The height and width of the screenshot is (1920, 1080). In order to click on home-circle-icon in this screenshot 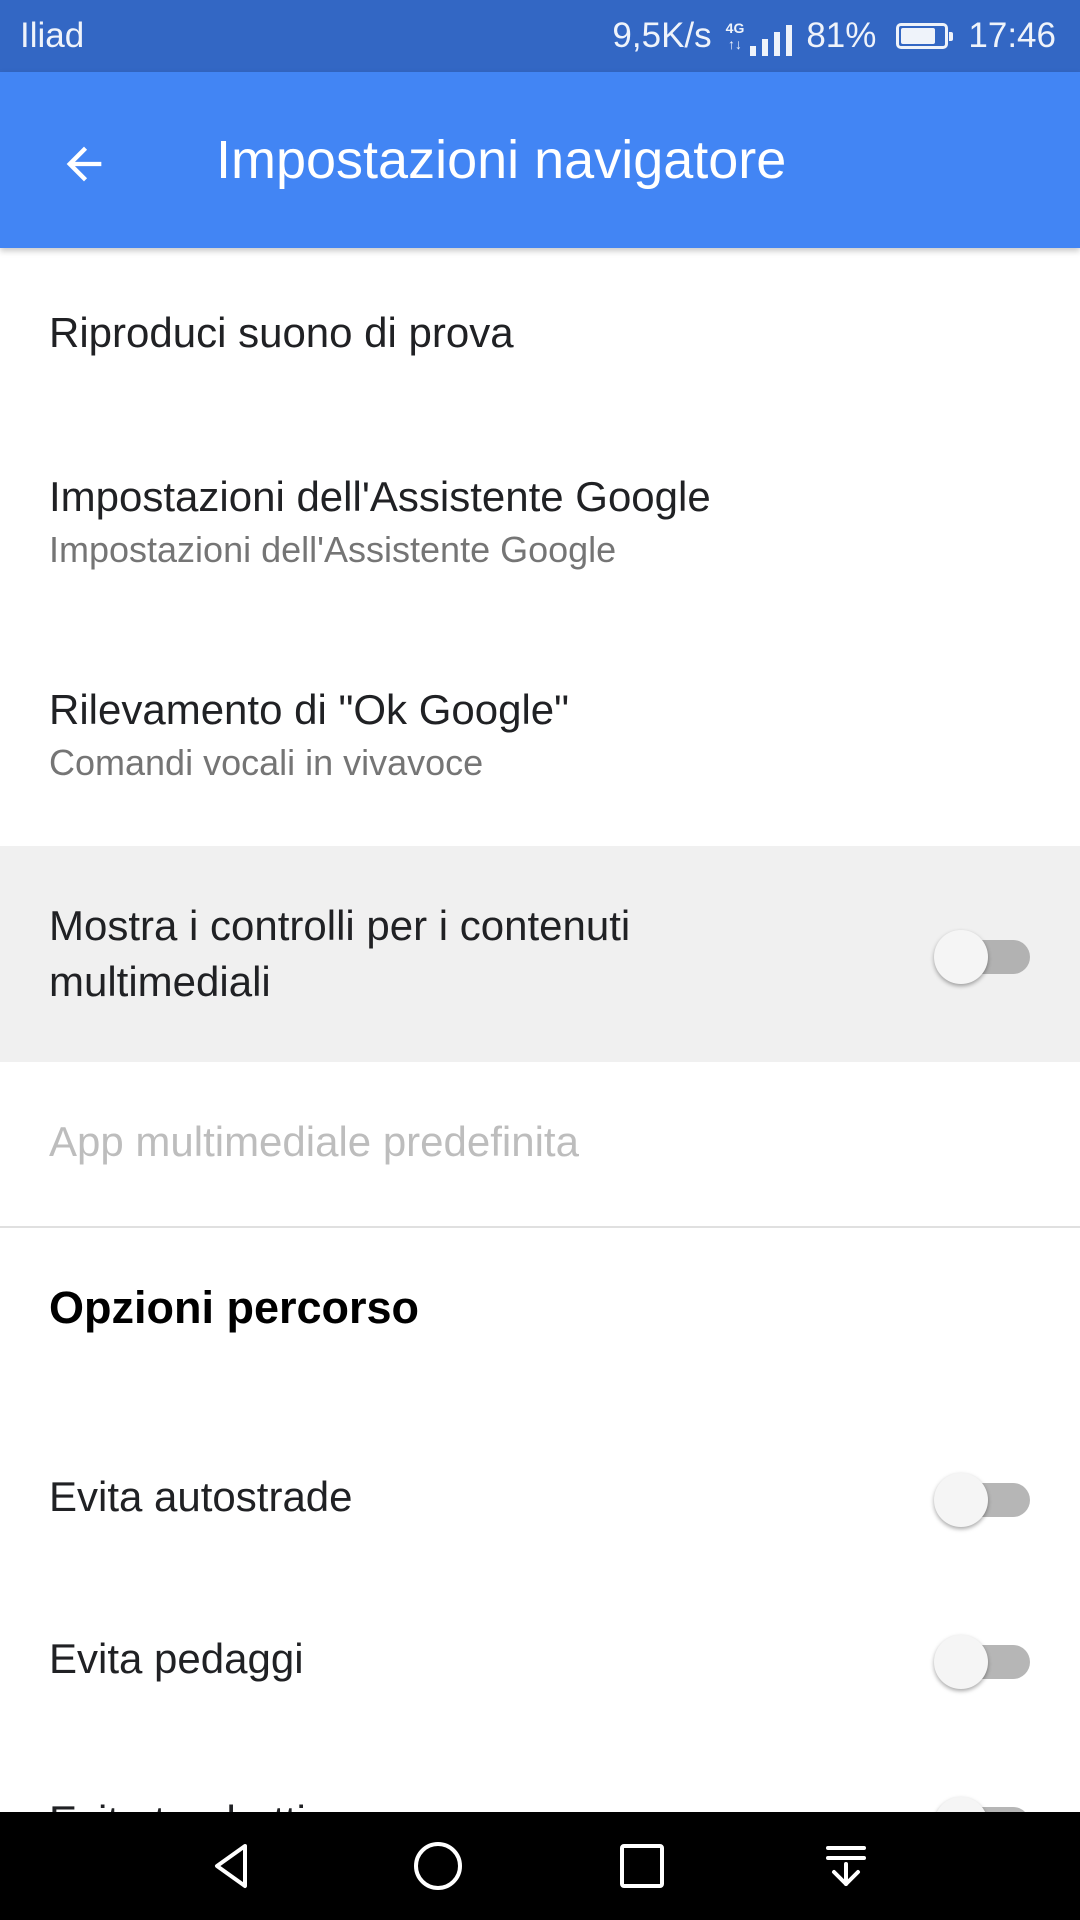, I will do `click(438, 1866)`.